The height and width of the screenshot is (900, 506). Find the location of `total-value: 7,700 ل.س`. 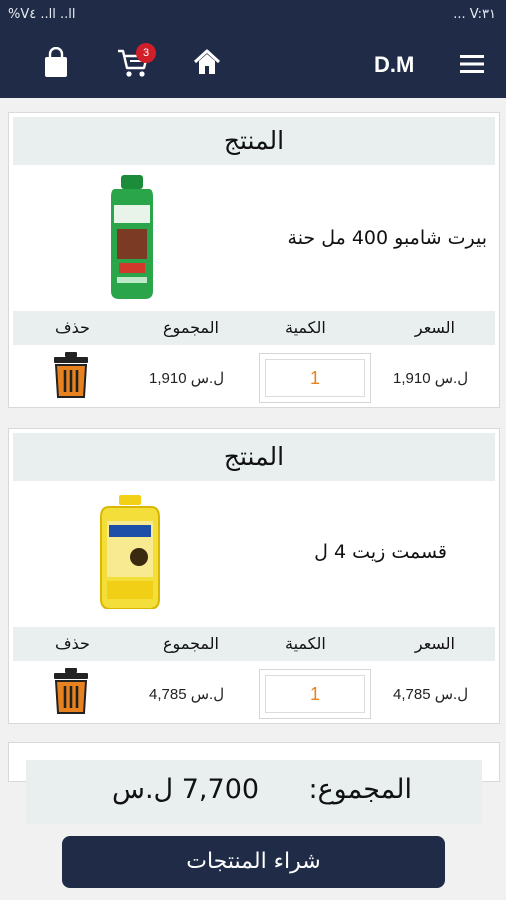

total-value: 7,700 ل.س is located at coordinates (186, 789).